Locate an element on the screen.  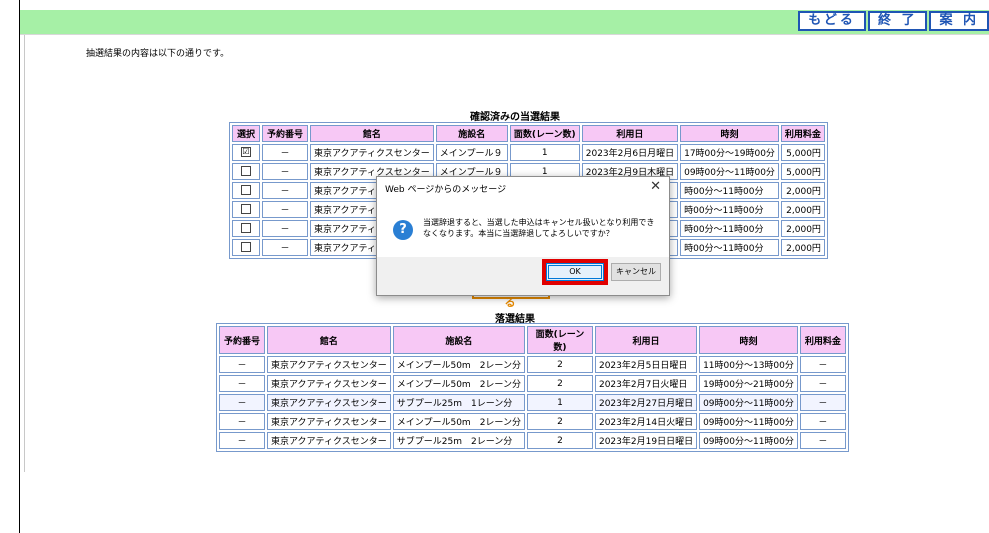
exit-button: 終 了 is located at coordinates (897, 21).